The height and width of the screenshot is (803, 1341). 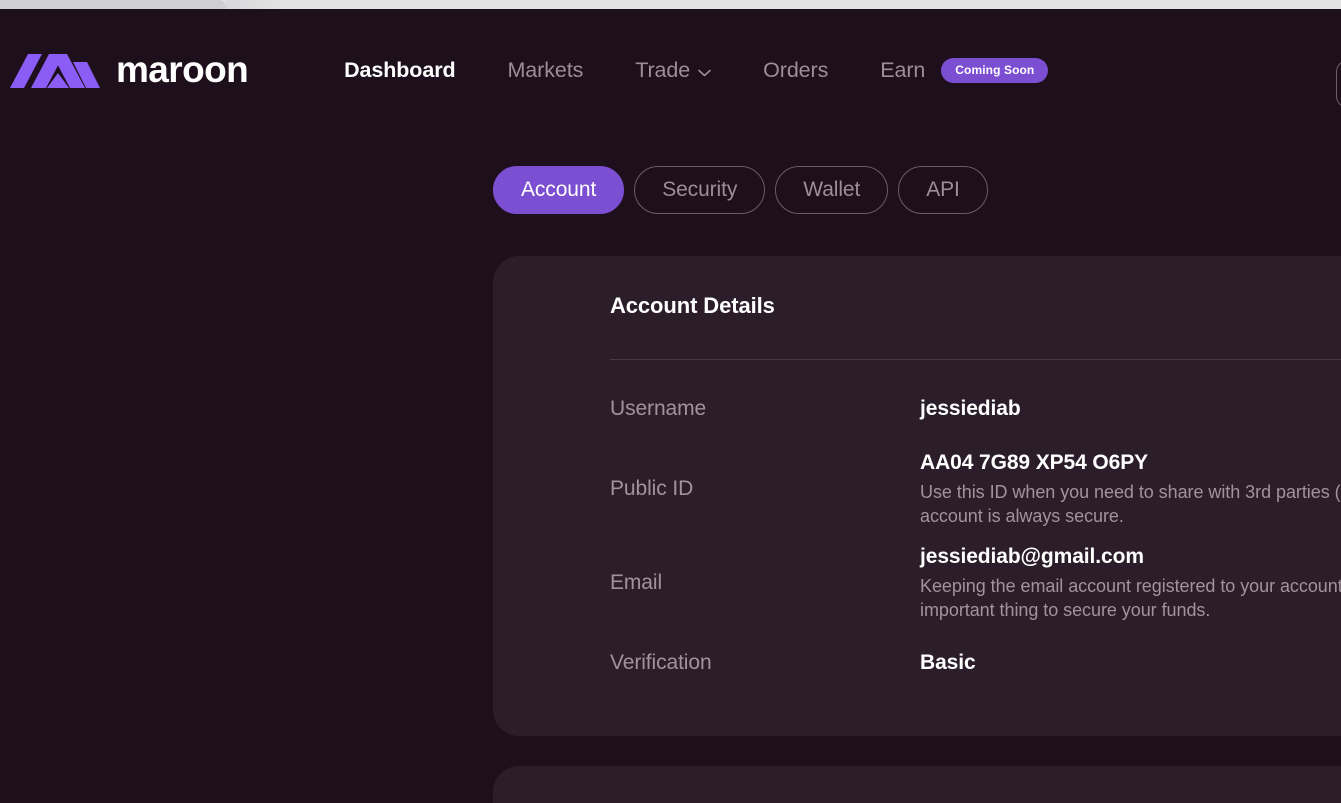 What do you see at coordinates (182, 69) in the screenshot?
I see `brand-name: maroon` at bounding box center [182, 69].